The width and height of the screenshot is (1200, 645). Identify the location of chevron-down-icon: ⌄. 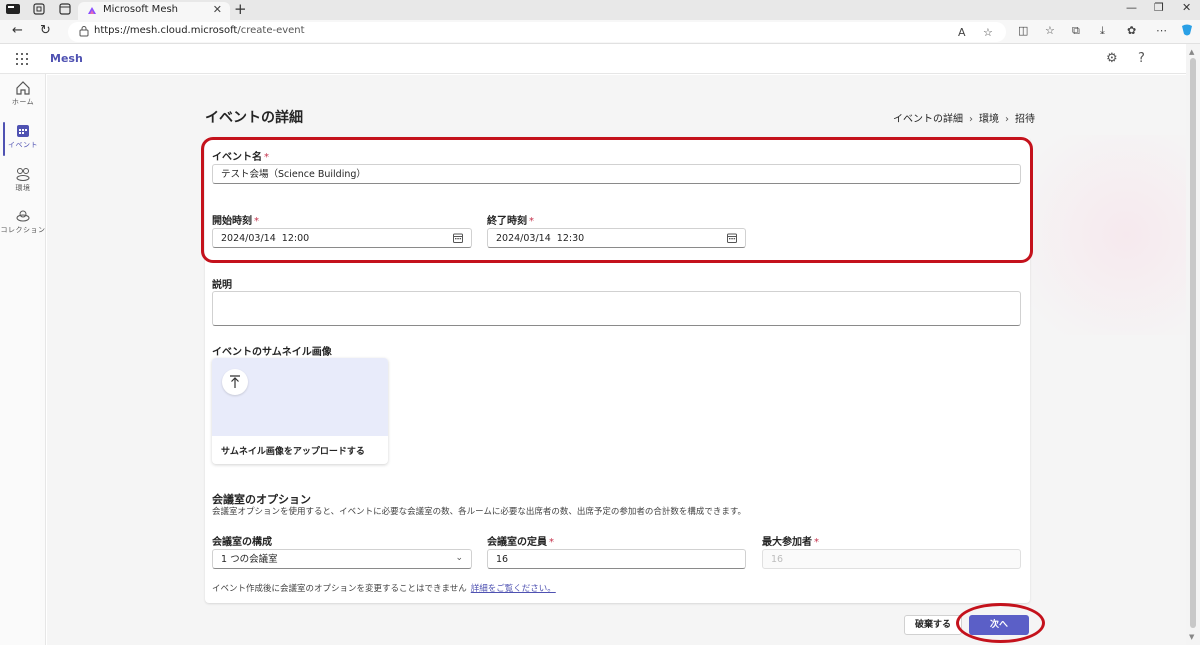
(459, 558).